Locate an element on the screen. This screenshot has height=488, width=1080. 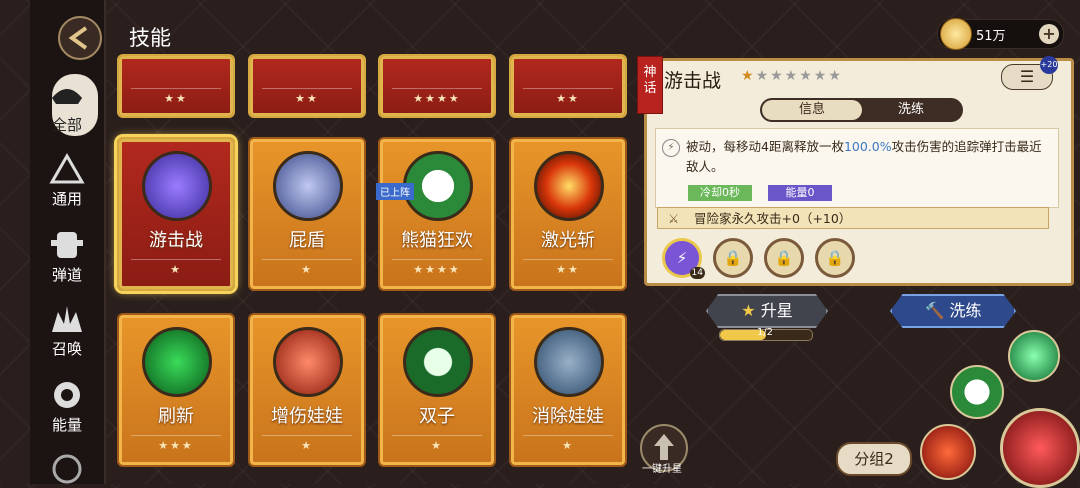
detail-tabs: 信息 洗练 is located at coordinates (861, 110).